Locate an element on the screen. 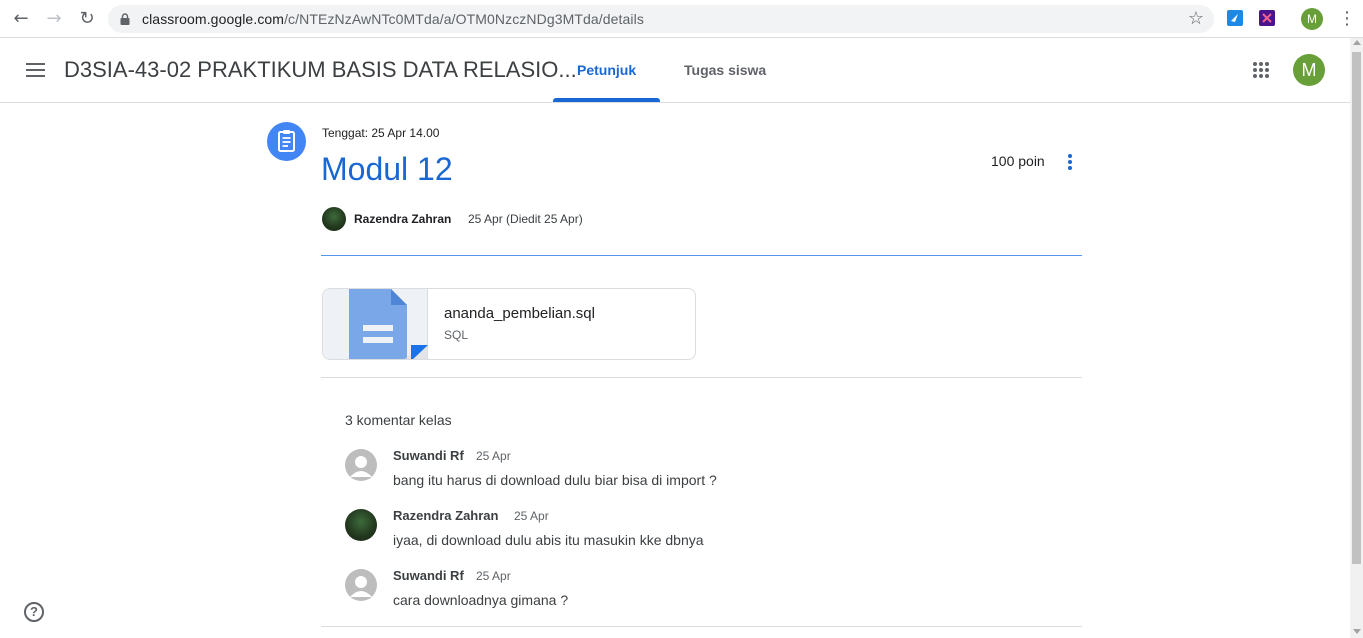 This screenshot has width=1363, height=638. scroll-up-icon is located at coordinates (1357, 42).